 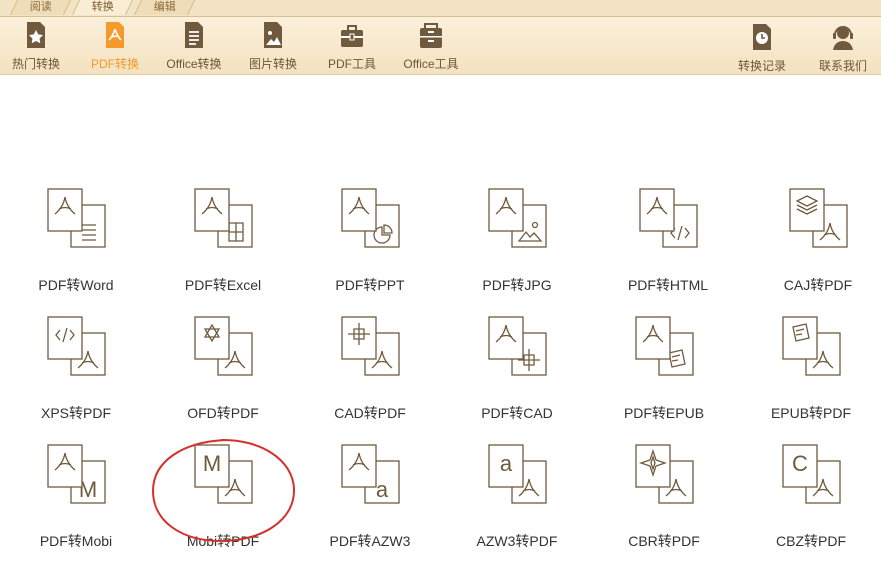 What do you see at coordinates (517, 346) in the screenshot?
I see `pdf-to-cad-icon` at bounding box center [517, 346].